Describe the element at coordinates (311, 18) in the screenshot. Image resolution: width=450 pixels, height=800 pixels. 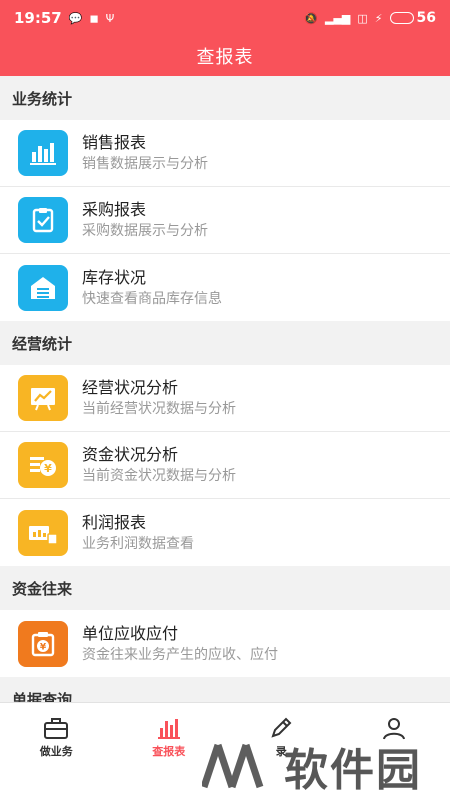
I see `mute-icon: 🔕` at that location.